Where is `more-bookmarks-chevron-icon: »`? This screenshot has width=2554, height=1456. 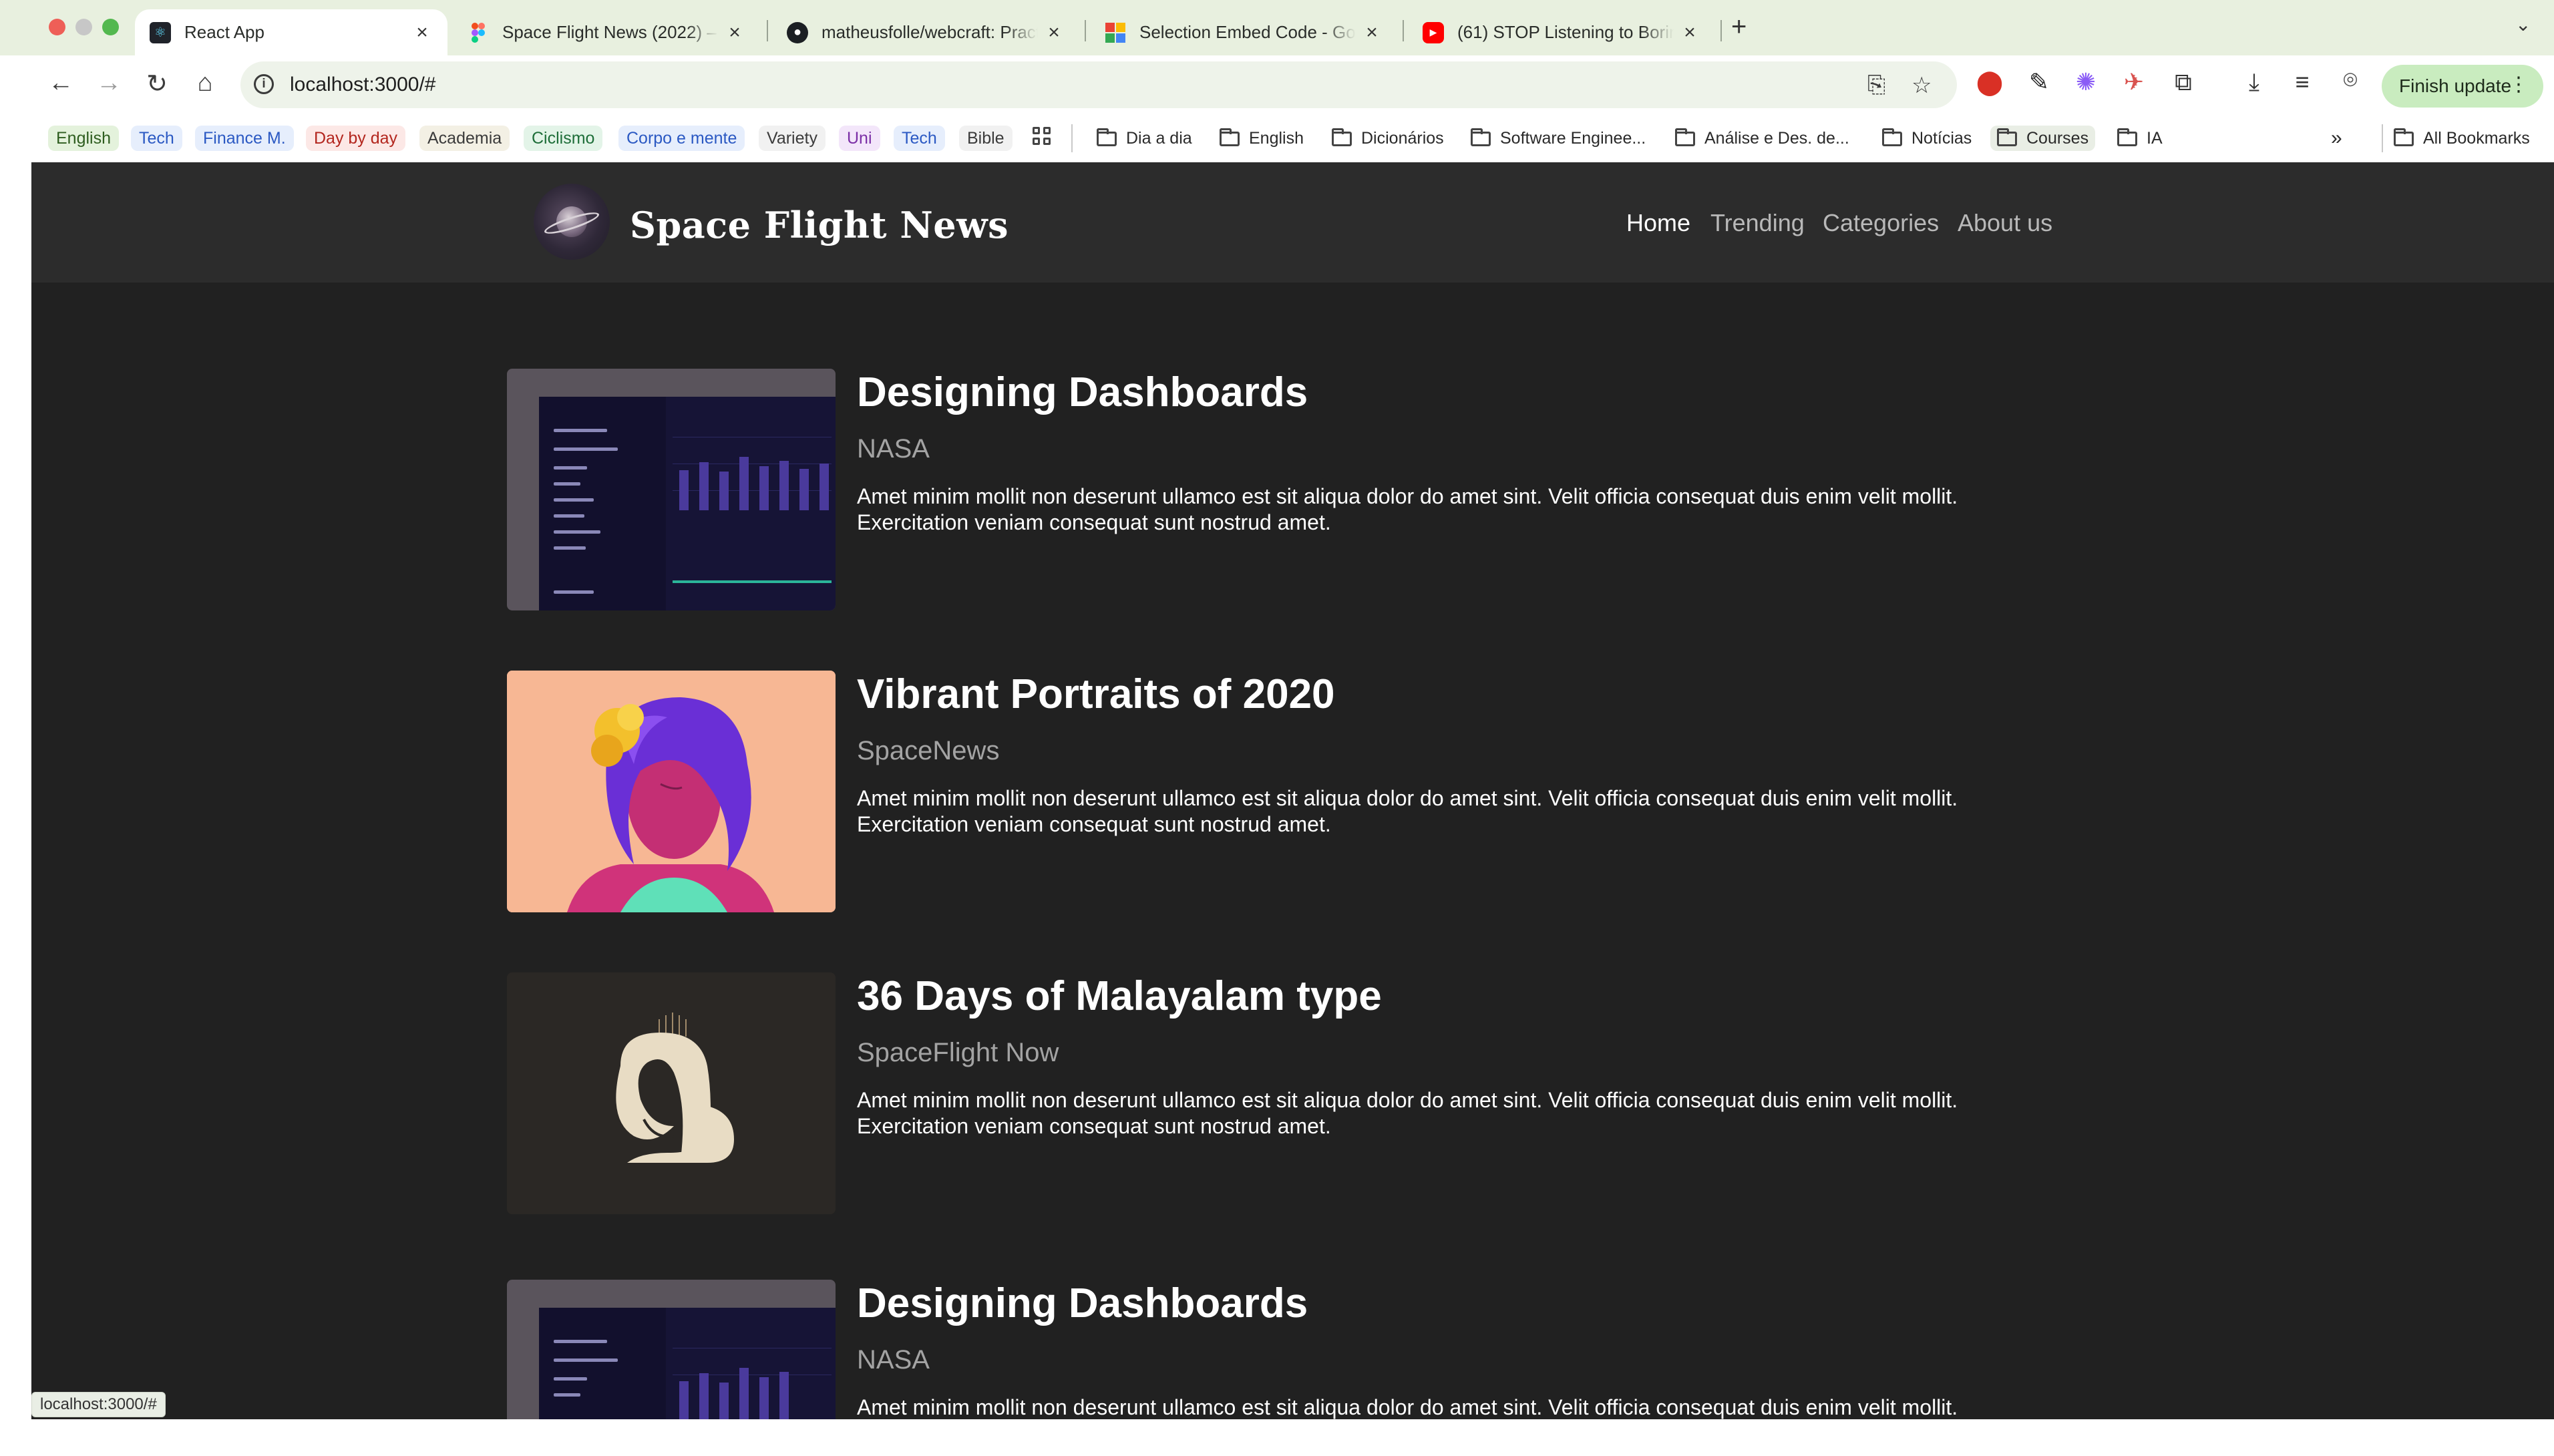 more-bookmarks-chevron-icon: » is located at coordinates (2336, 138).